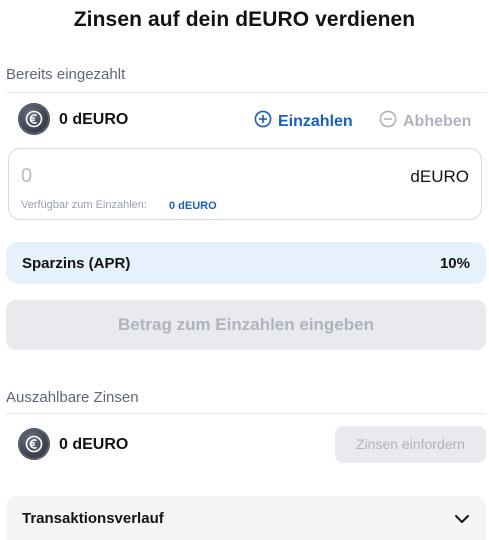 Image resolution: width=489 pixels, height=540 pixels. Describe the element at coordinates (462, 521) in the screenshot. I see `chevron-down-icon` at that location.